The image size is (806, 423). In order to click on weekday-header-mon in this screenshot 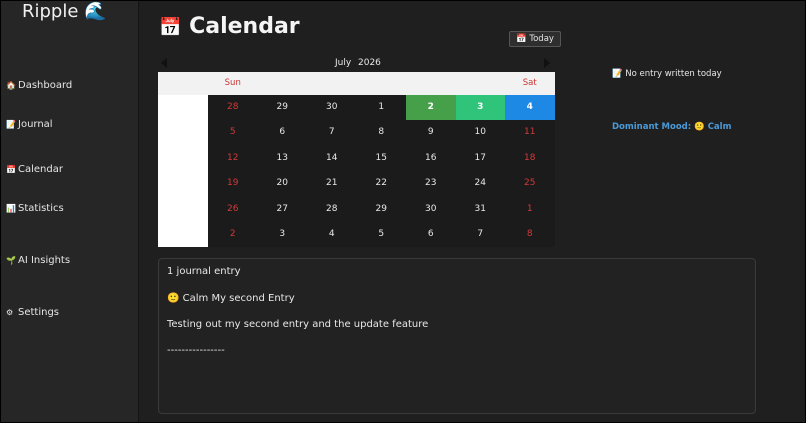, I will do `click(283, 83)`.